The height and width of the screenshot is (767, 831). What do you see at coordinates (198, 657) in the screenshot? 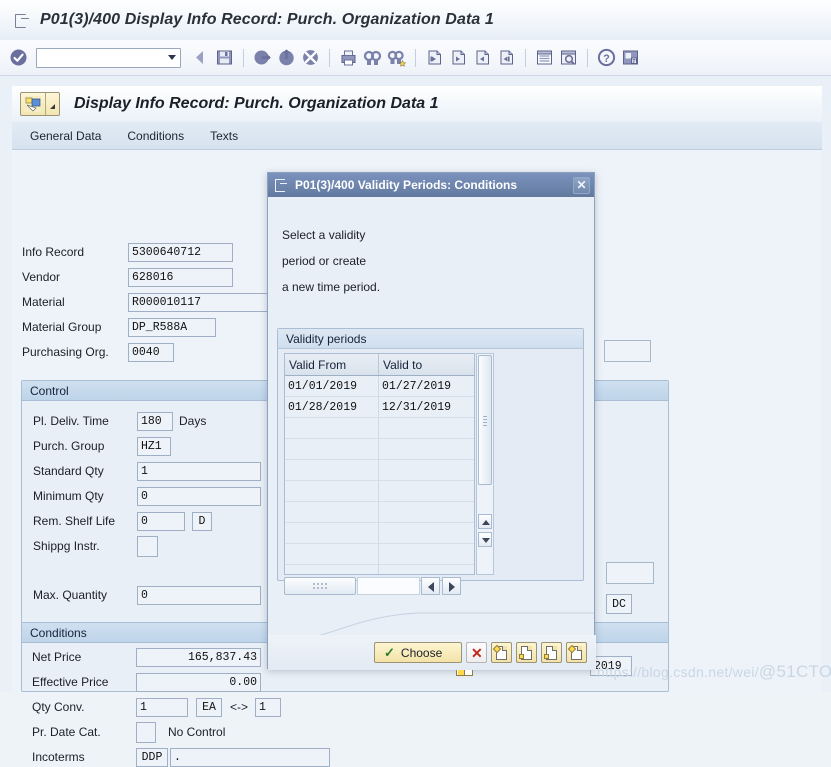
I see `net-price-input` at bounding box center [198, 657].